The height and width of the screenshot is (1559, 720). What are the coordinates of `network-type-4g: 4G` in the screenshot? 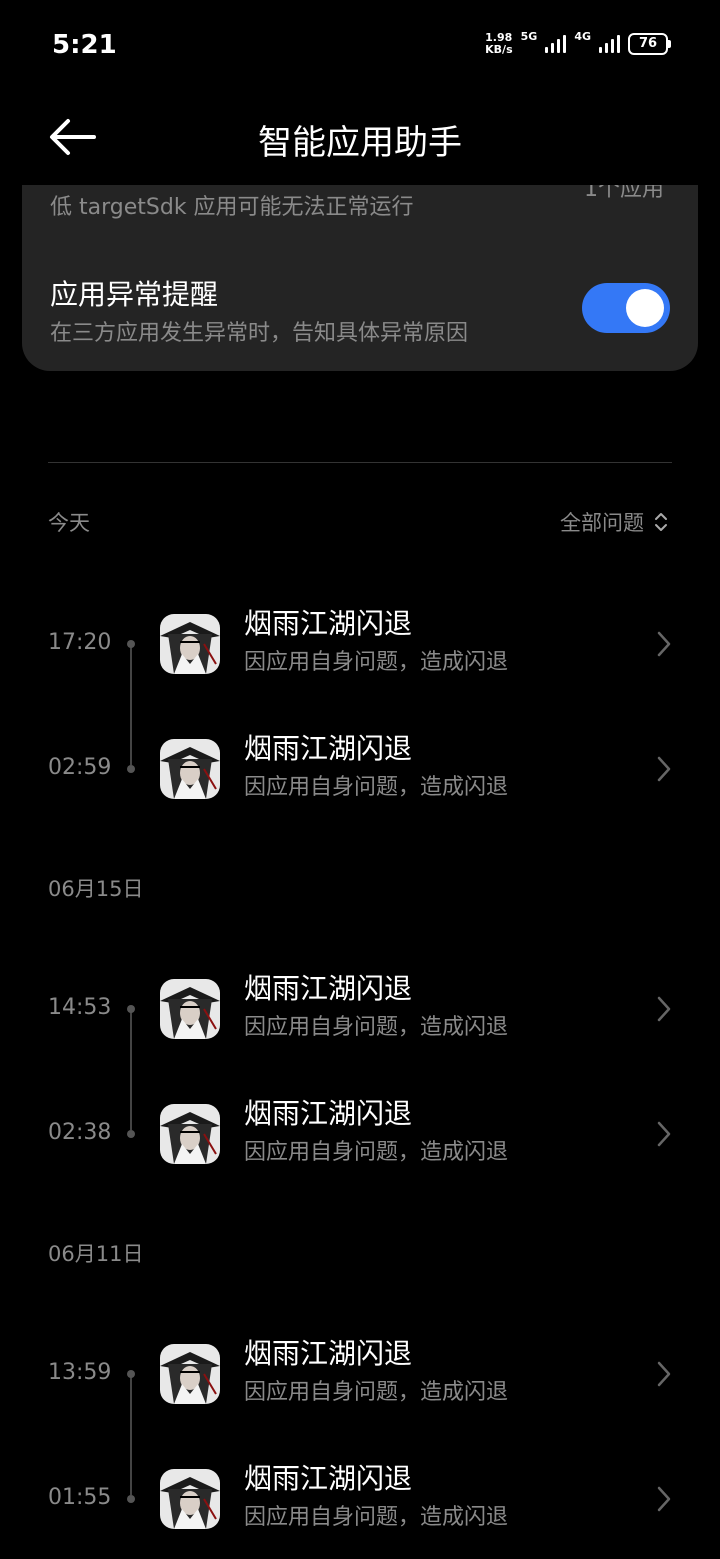 It's located at (582, 36).